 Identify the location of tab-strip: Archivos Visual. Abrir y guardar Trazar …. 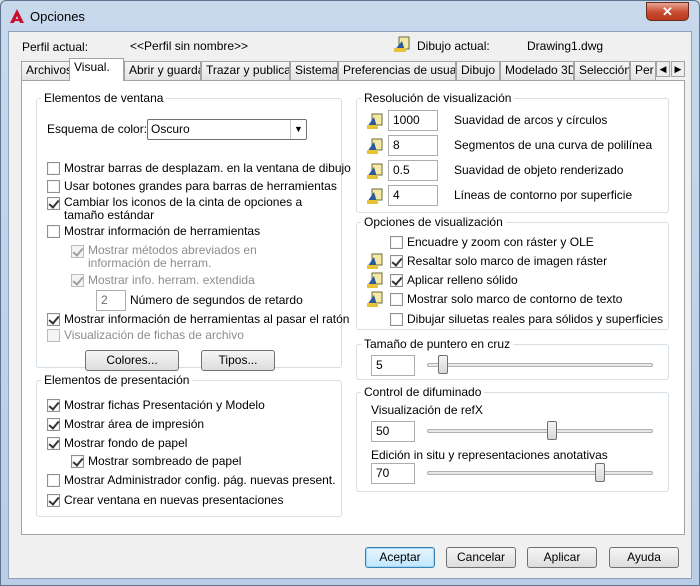
(355, 69).